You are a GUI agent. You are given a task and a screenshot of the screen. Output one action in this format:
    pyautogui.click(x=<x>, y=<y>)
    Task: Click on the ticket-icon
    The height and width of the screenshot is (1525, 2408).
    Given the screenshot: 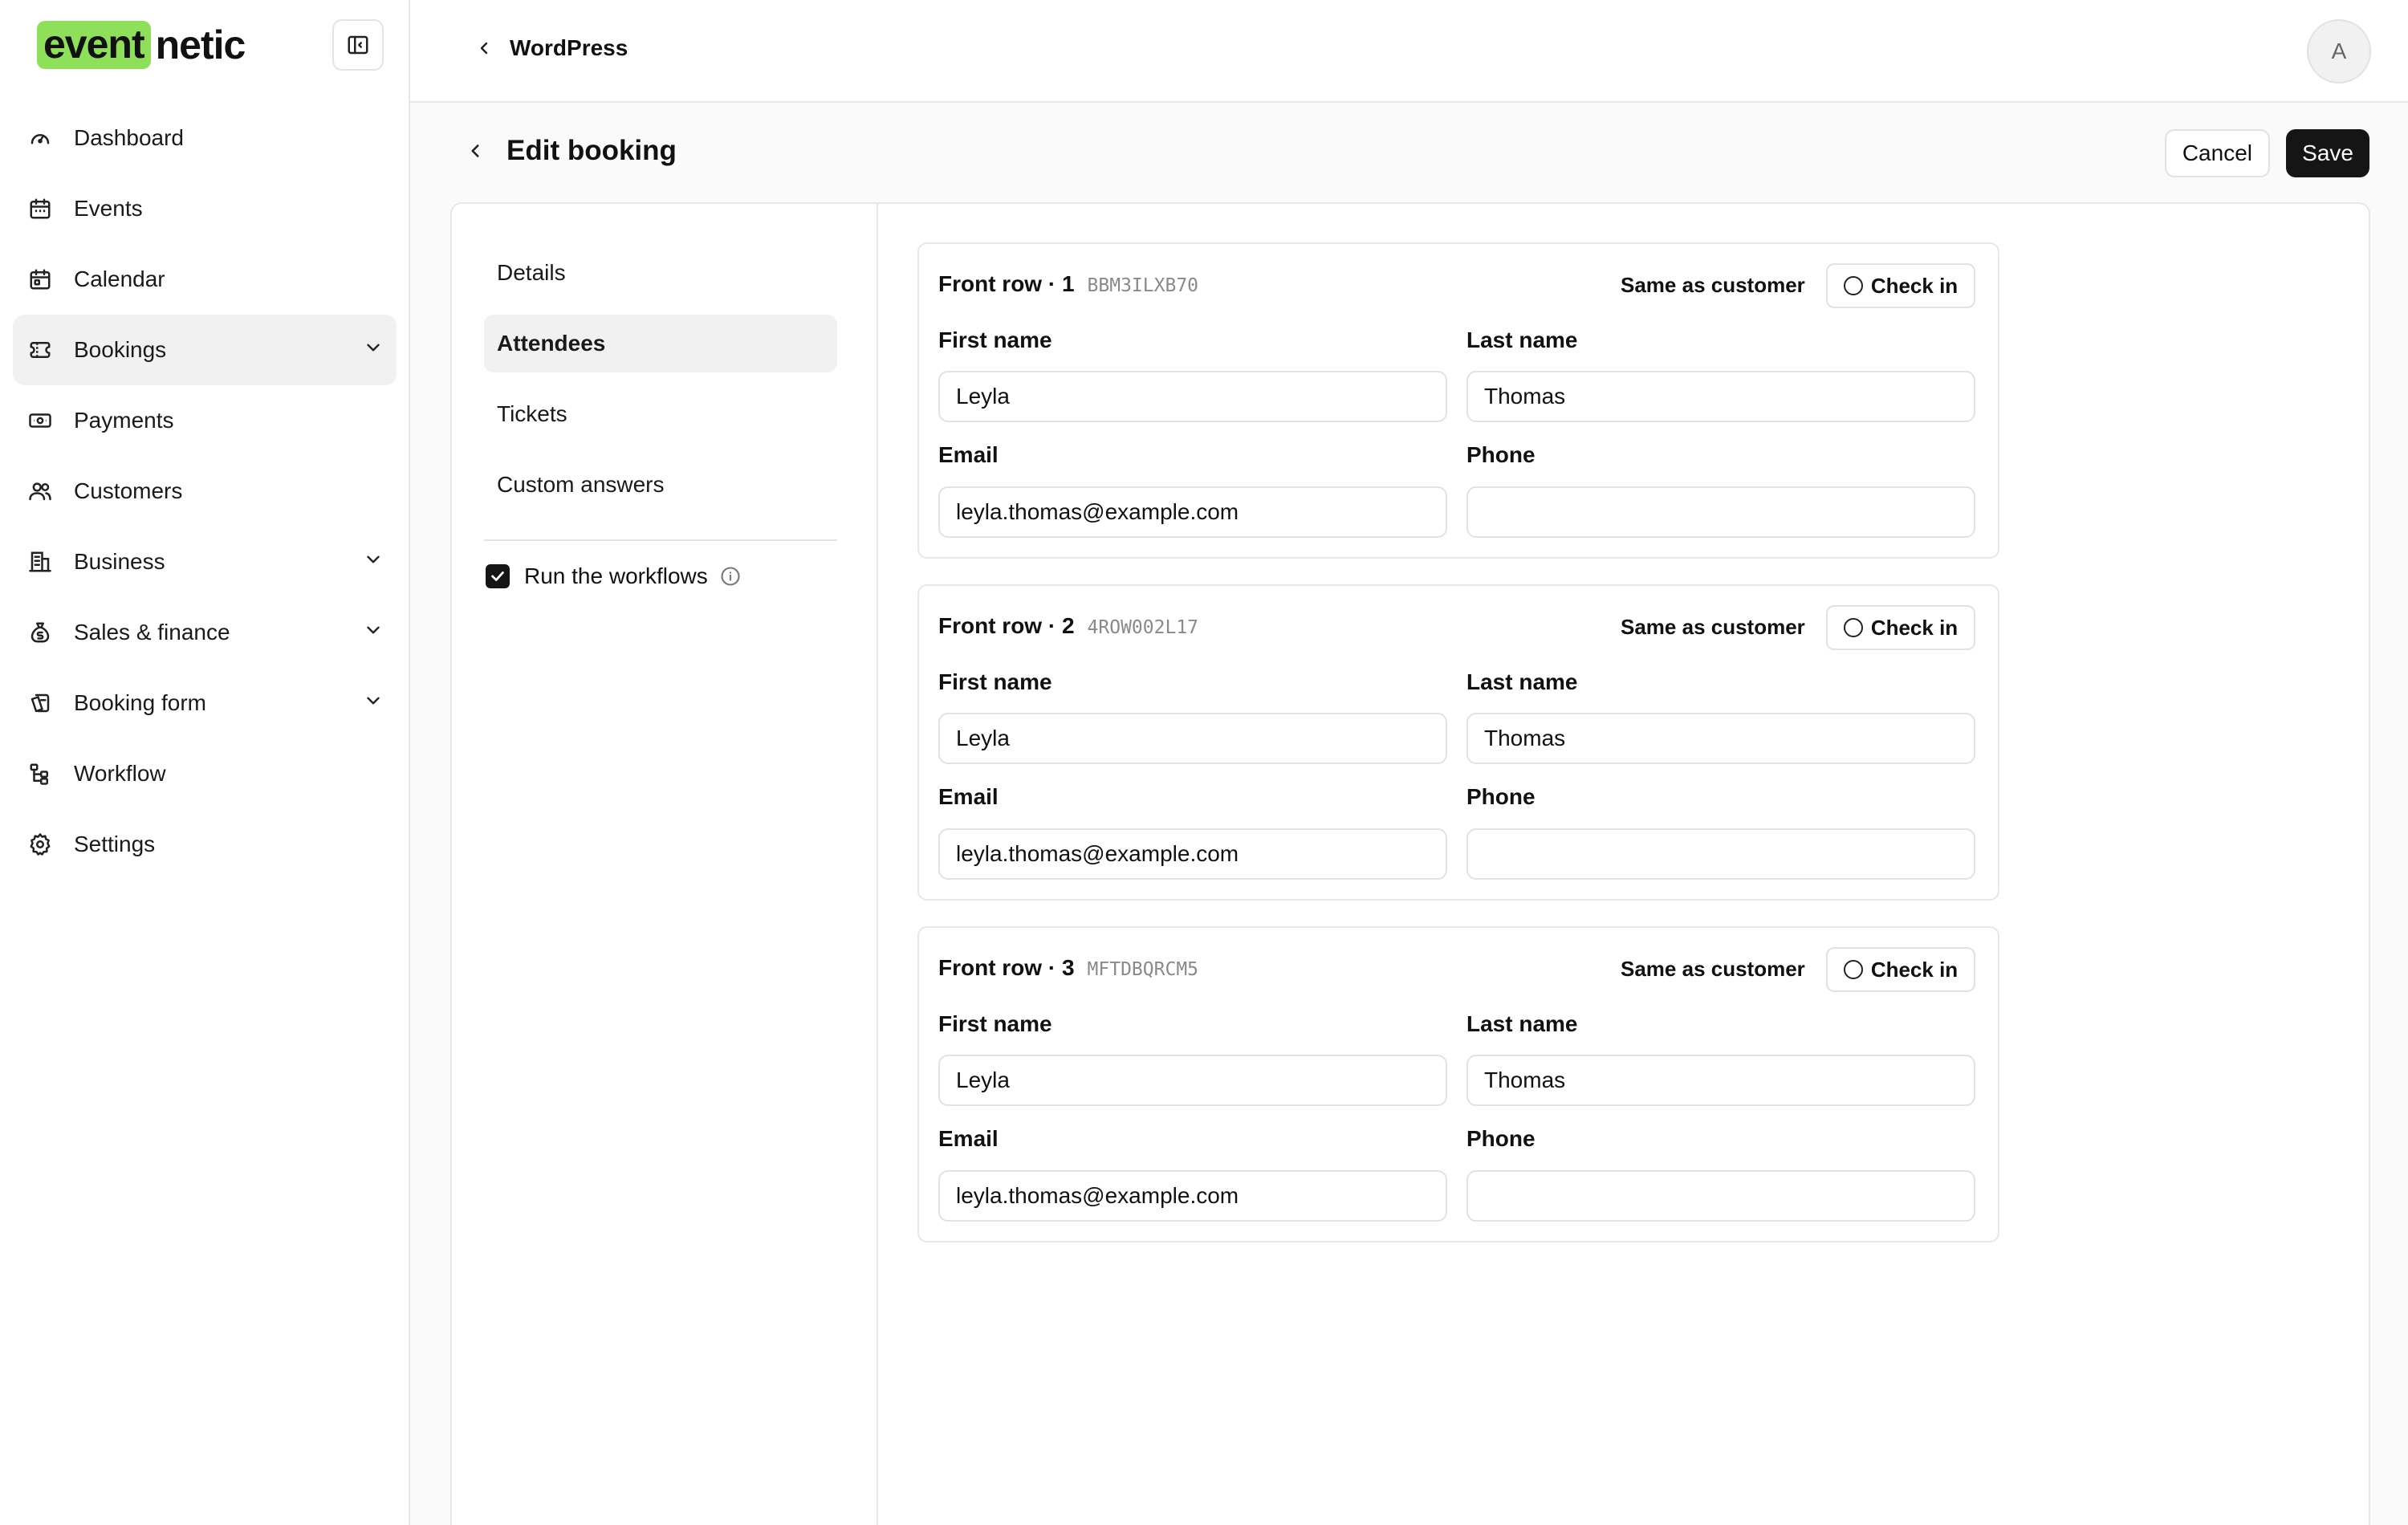 What is the action you would take?
    pyautogui.click(x=40, y=350)
    